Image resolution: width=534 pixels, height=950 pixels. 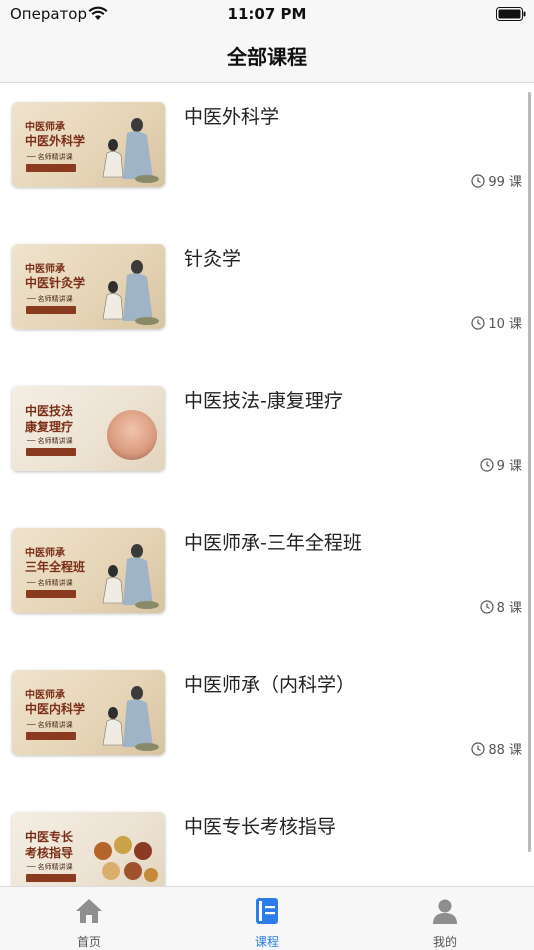 What do you see at coordinates (213, 259) in the screenshot?
I see `course-title: 针灸学` at bounding box center [213, 259].